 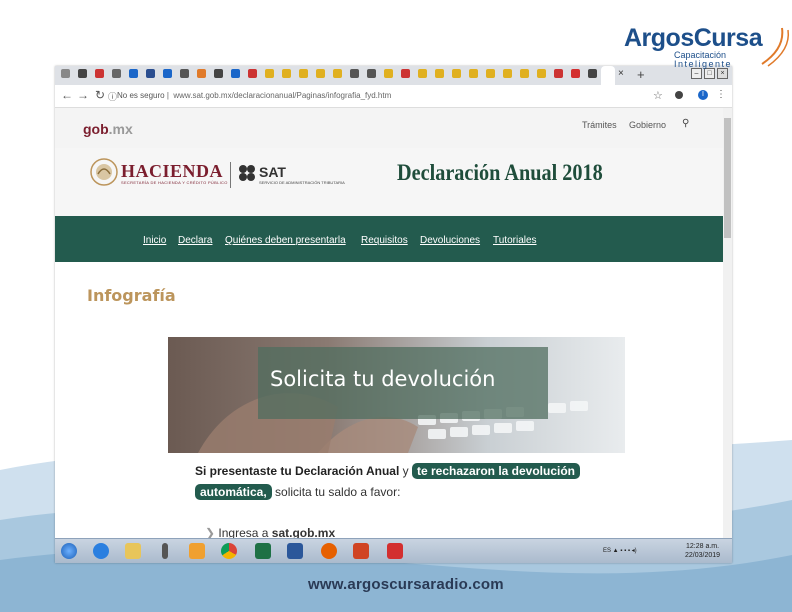 I want to click on reload-icon: ↻, so click(x=100, y=95).